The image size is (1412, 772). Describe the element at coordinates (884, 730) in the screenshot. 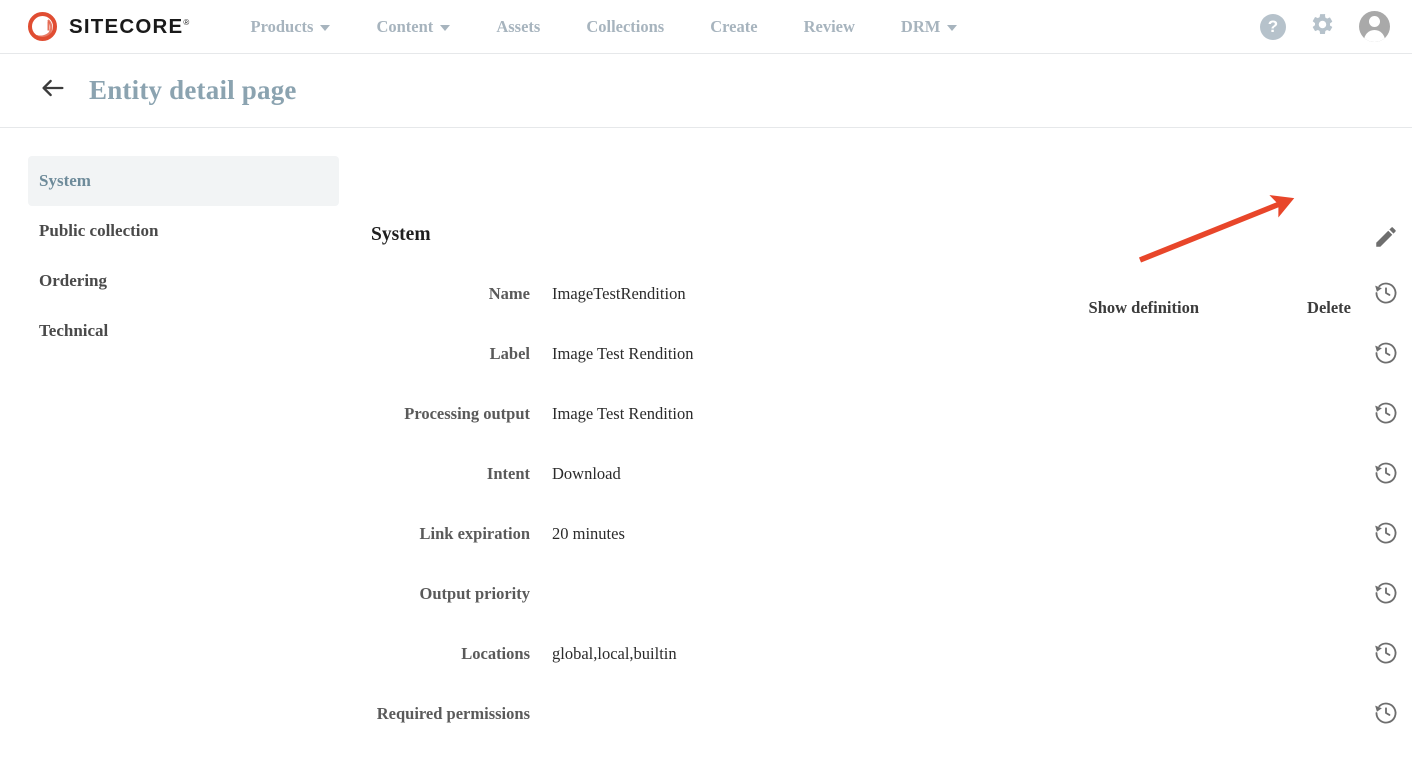

I see `field-row-required-permissions: Required permissions` at that location.